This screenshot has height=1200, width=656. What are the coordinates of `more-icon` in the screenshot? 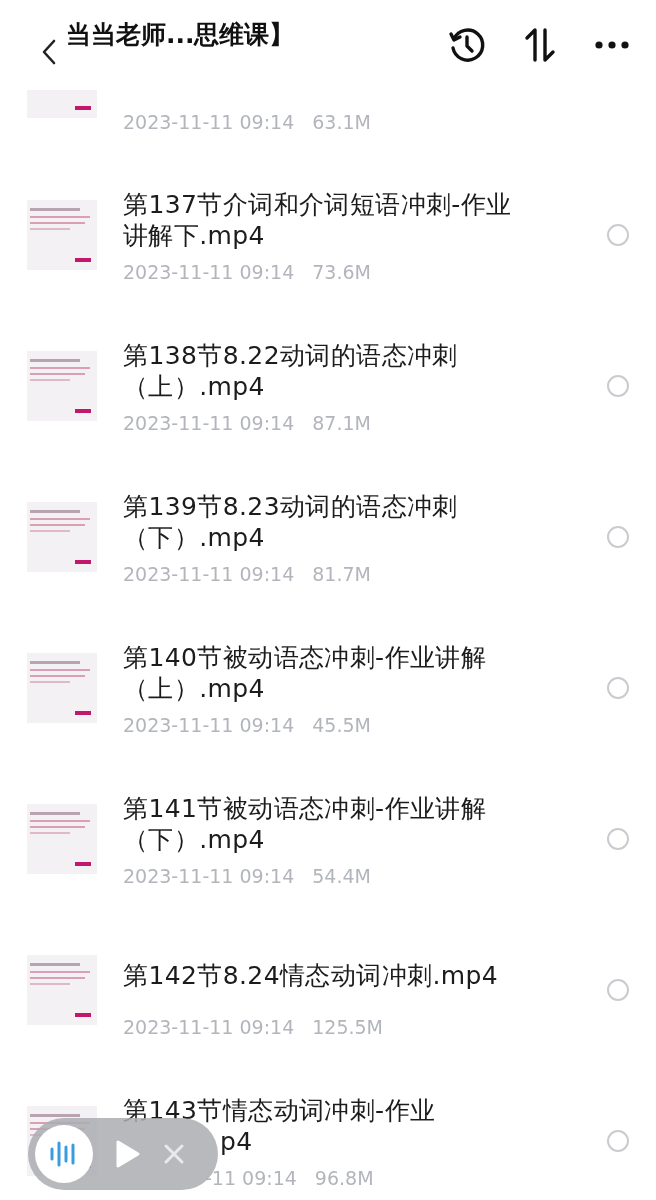 It's located at (612, 45).